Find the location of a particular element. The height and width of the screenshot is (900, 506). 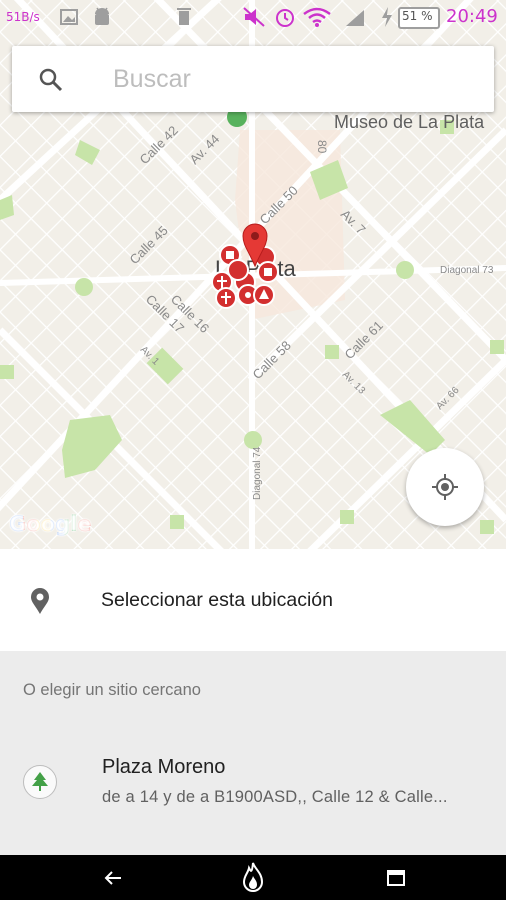

my-location-button is located at coordinates (445, 487).